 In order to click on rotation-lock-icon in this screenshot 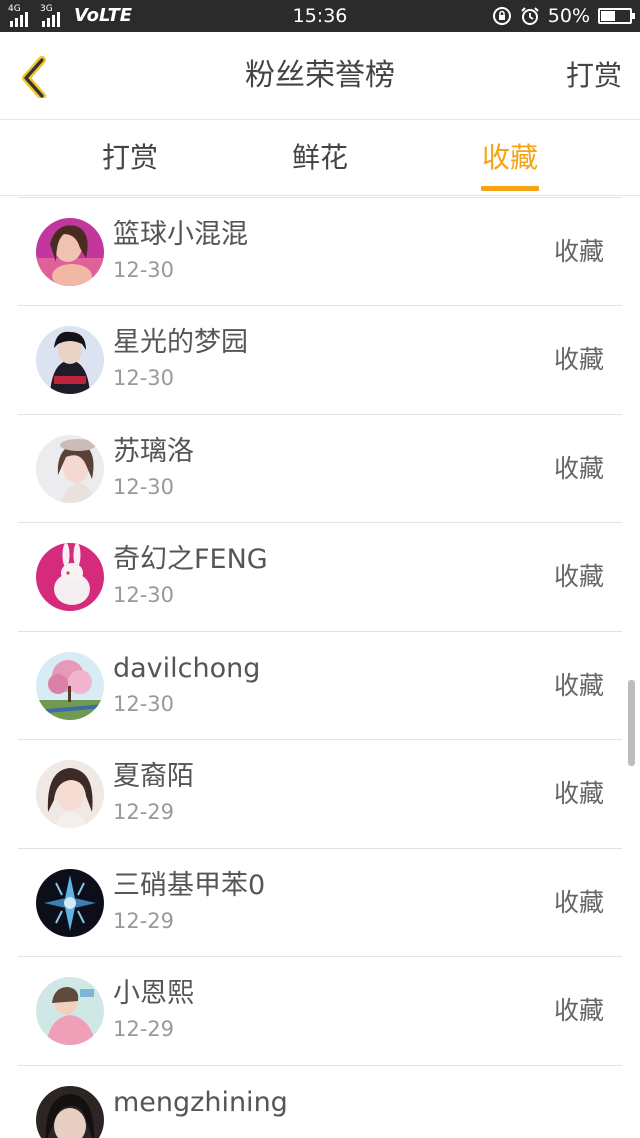, I will do `click(501, 16)`.